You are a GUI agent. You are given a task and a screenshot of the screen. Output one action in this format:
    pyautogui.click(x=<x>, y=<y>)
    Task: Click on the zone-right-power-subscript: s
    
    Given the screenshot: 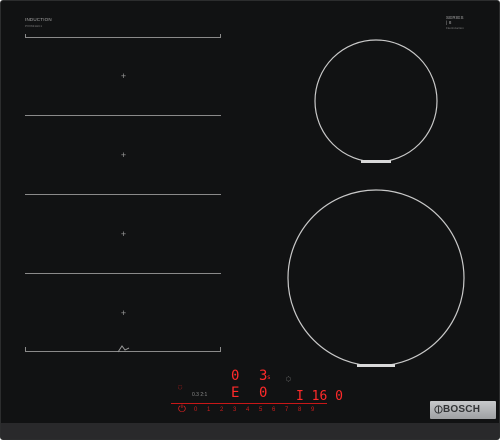 What is the action you would take?
    pyautogui.click(x=269, y=377)
    